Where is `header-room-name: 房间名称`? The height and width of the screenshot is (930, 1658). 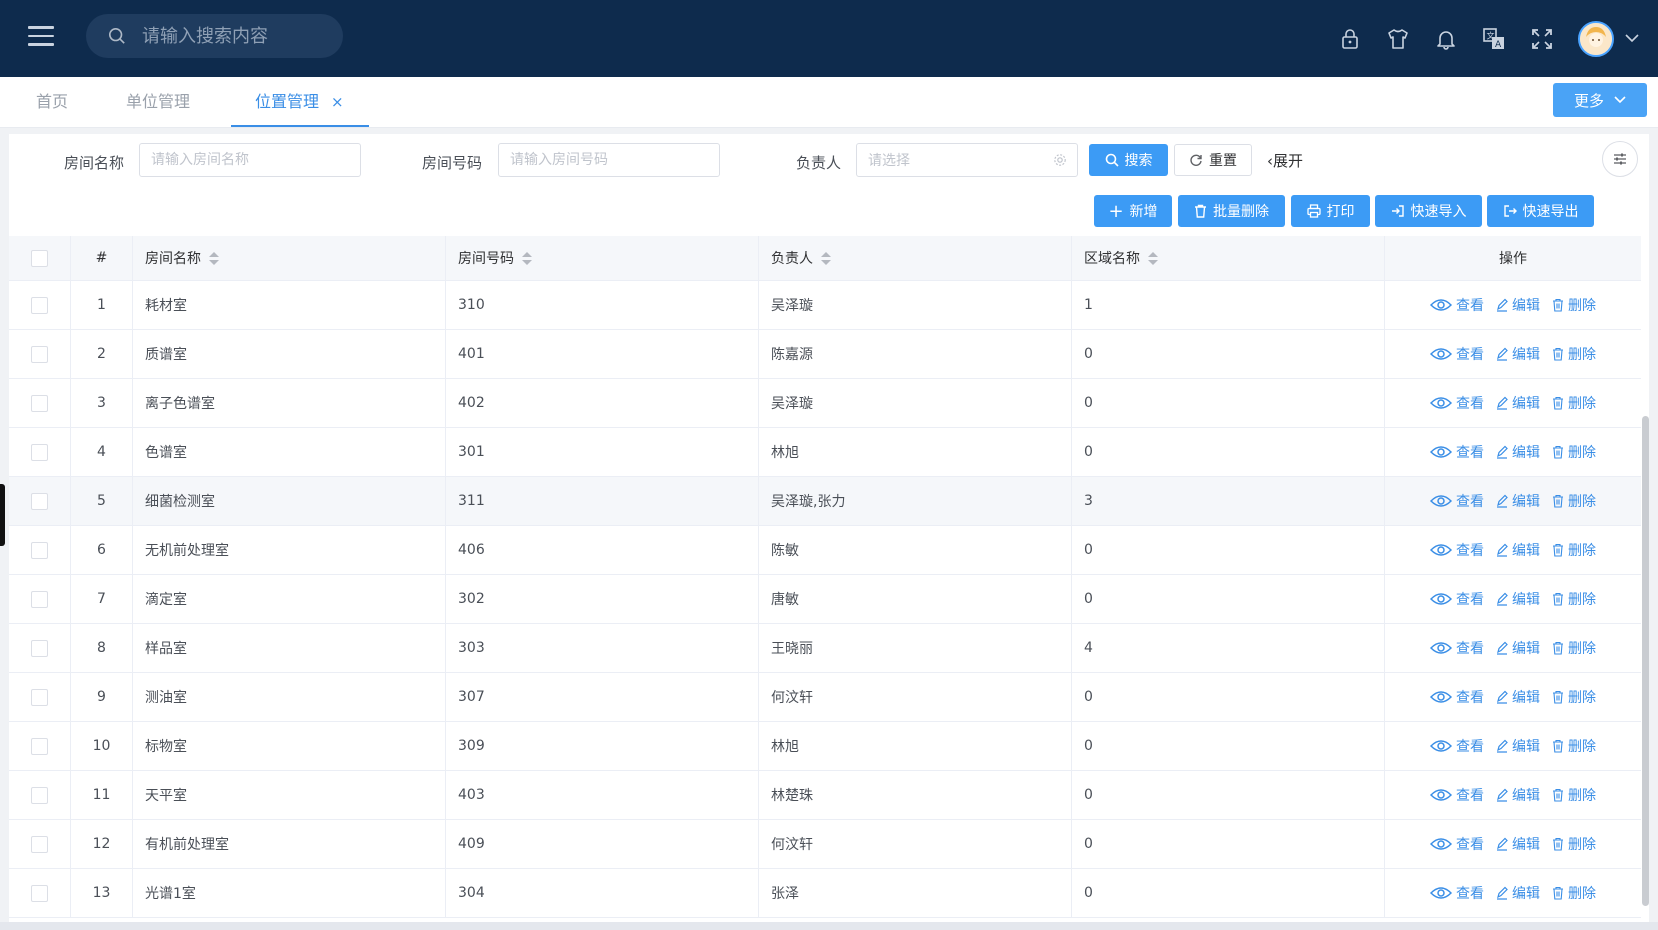
header-room-name: 房间名称 is located at coordinates (289, 258).